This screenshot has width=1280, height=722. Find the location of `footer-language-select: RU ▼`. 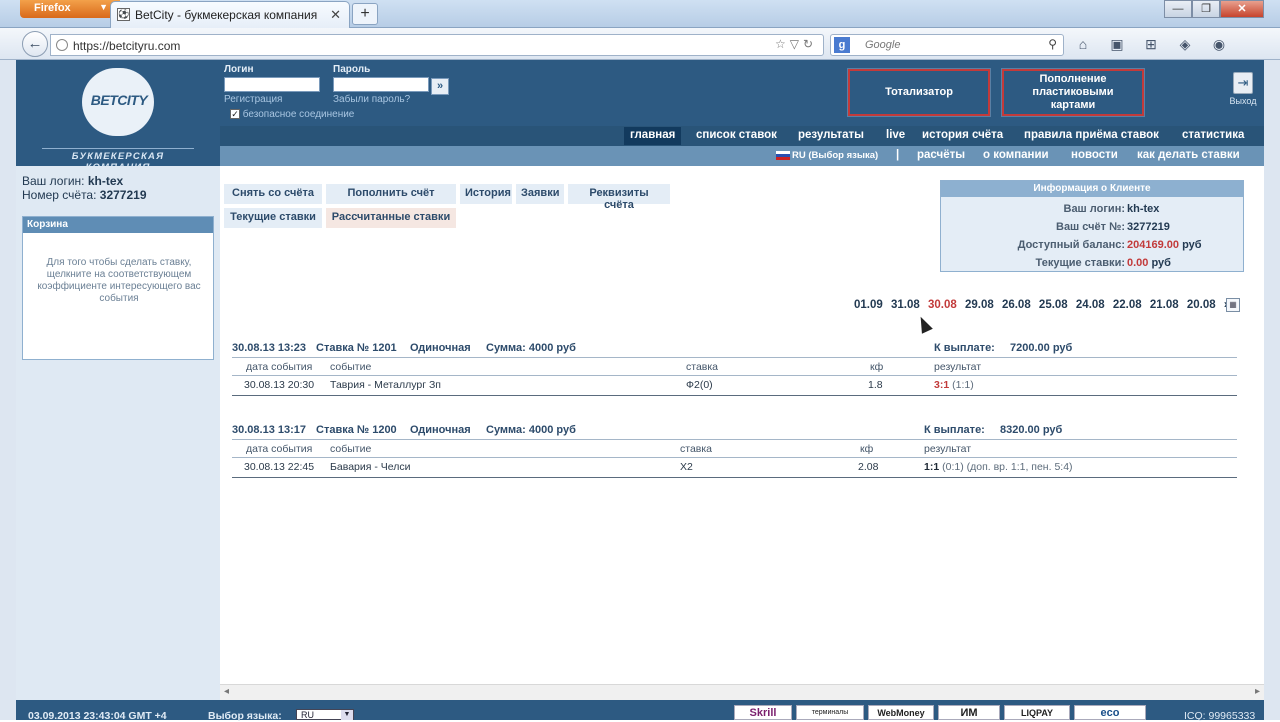

footer-language-select: RU ▼ is located at coordinates (325, 714).